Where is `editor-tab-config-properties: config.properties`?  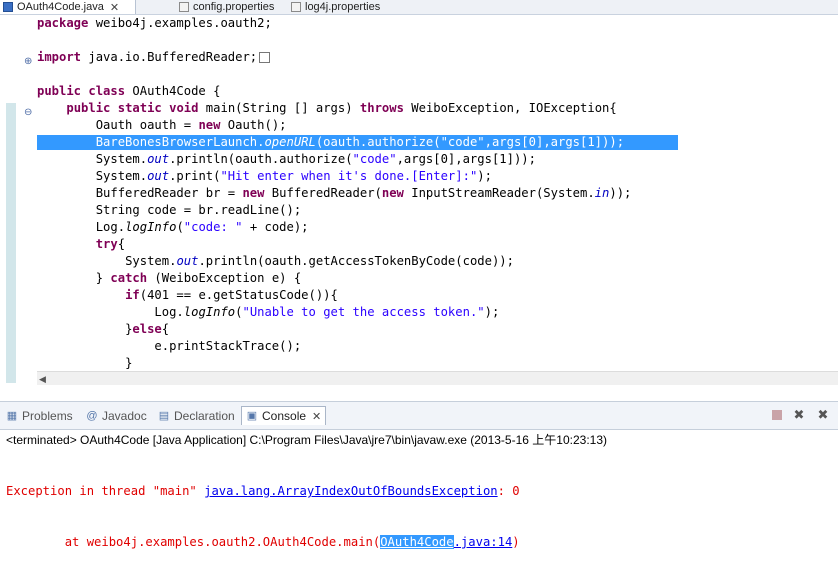 editor-tab-config-properties: config.properties is located at coordinates (225, 7).